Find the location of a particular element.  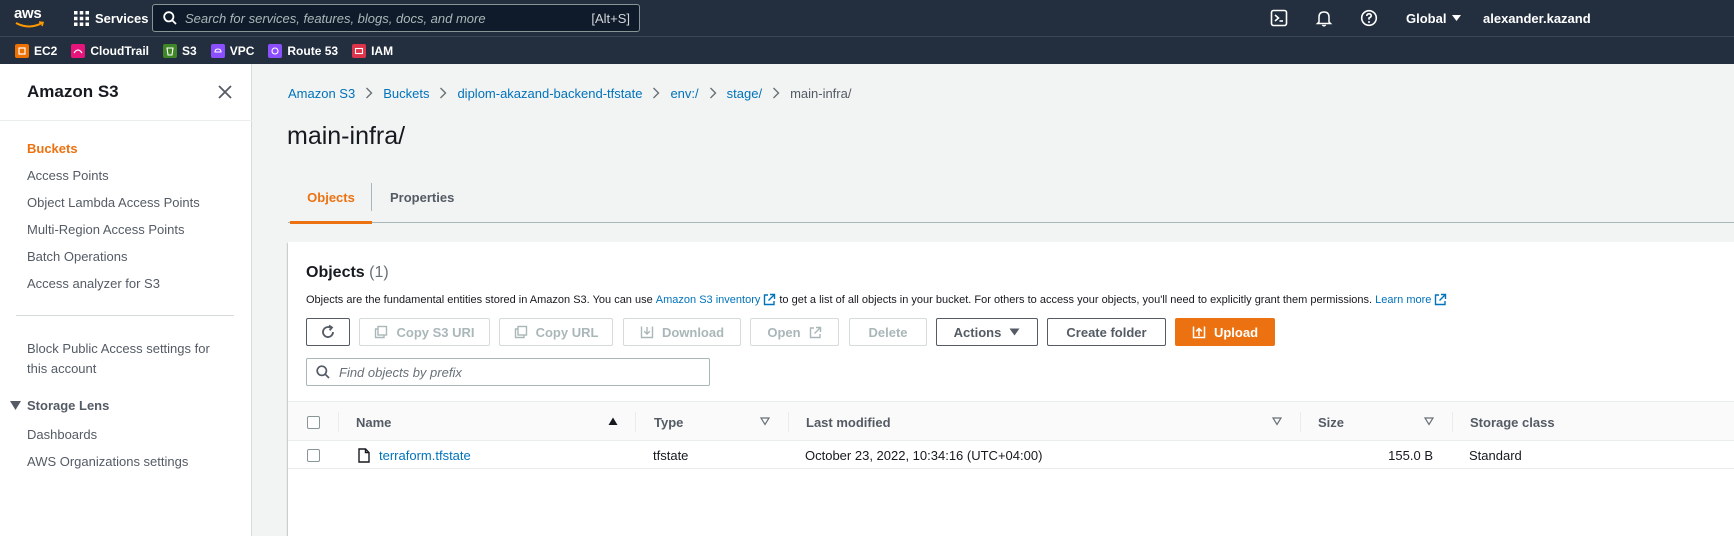

cloudtrail-icon is located at coordinates (78, 50).